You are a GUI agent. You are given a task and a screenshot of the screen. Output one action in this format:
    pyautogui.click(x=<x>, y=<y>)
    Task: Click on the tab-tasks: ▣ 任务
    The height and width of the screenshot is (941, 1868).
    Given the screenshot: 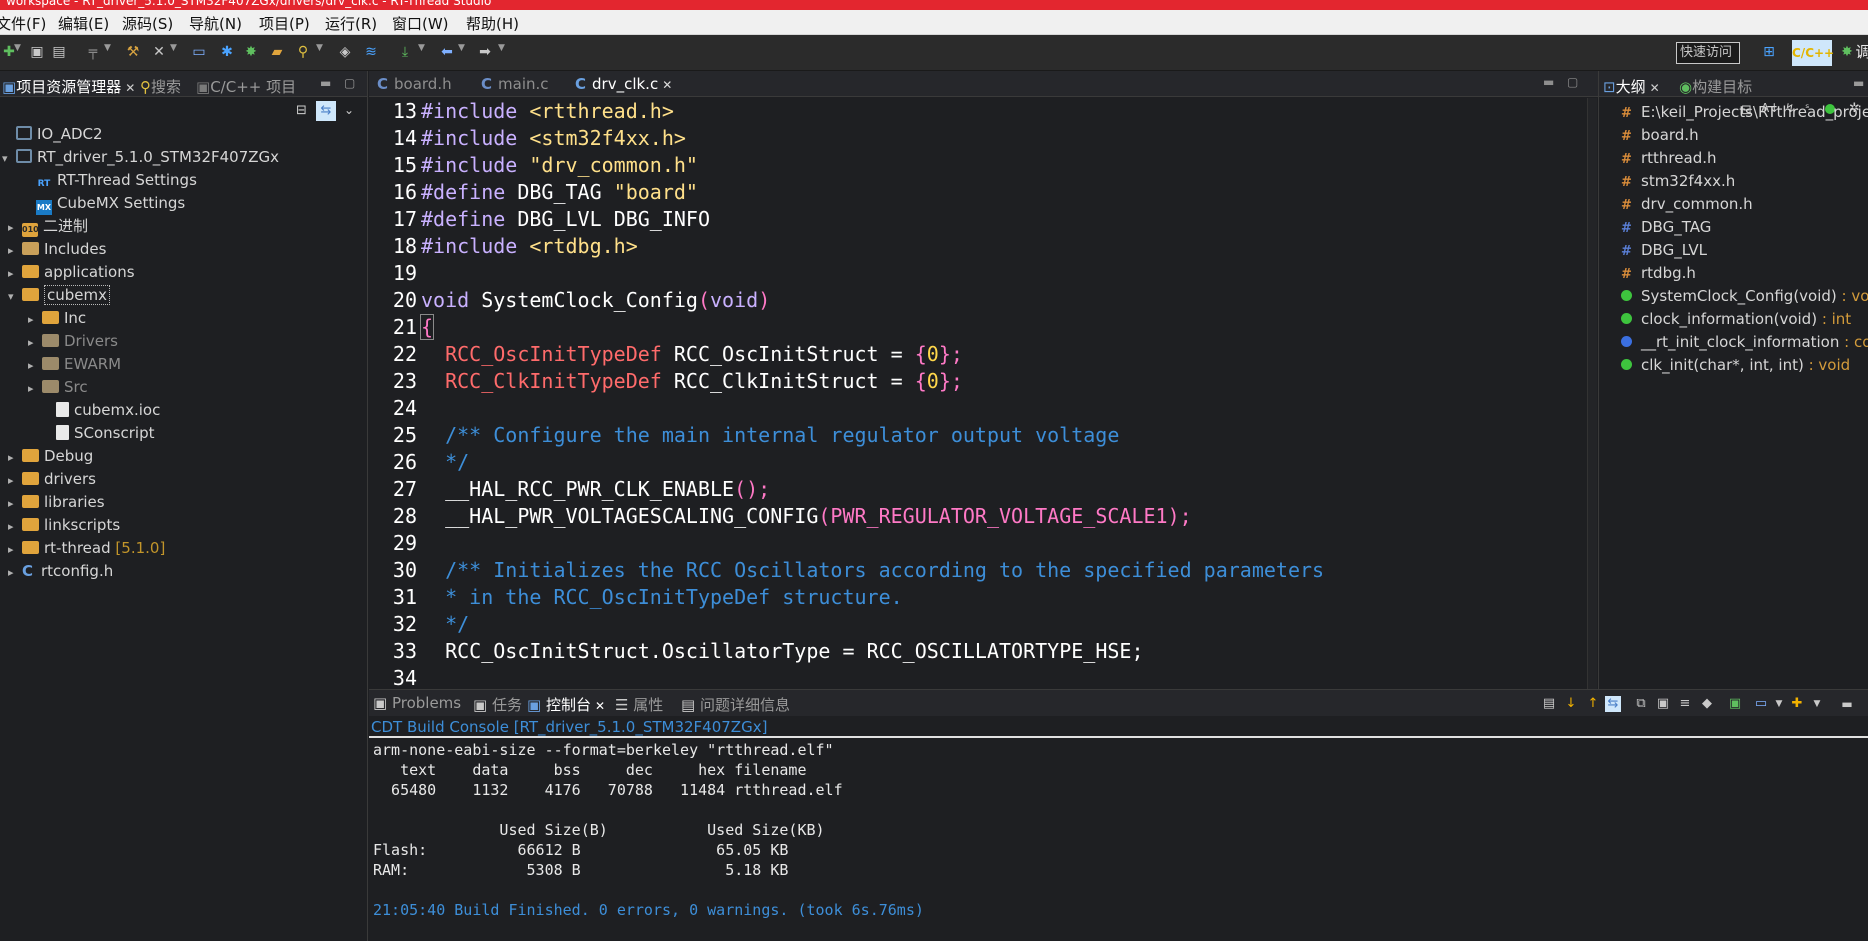 What is the action you would take?
    pyautogui.click(x=497, y=704)
    